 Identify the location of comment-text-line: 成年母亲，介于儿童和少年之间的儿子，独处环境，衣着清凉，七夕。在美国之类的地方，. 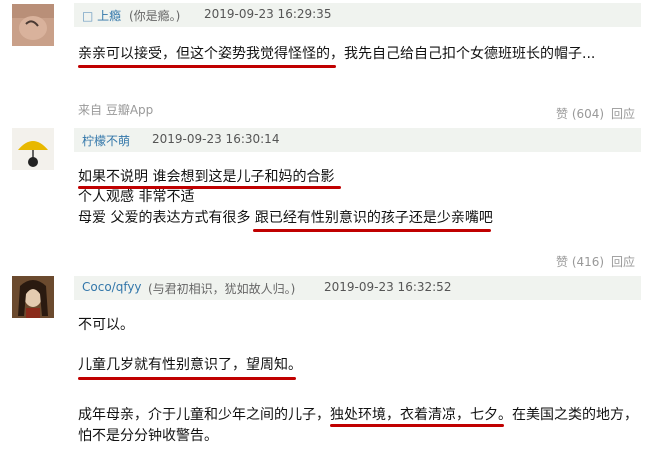
(358, 415).